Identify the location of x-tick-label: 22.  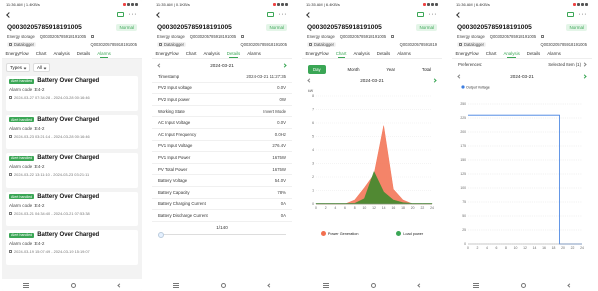
(422, 208).